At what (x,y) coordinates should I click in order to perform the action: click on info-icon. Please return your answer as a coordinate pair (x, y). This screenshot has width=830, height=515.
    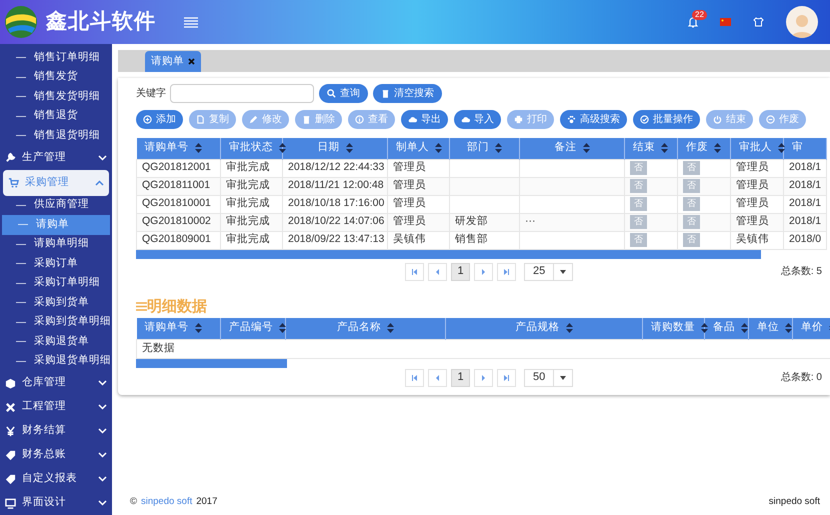
    Looking at the image, I should click on (359, 119).